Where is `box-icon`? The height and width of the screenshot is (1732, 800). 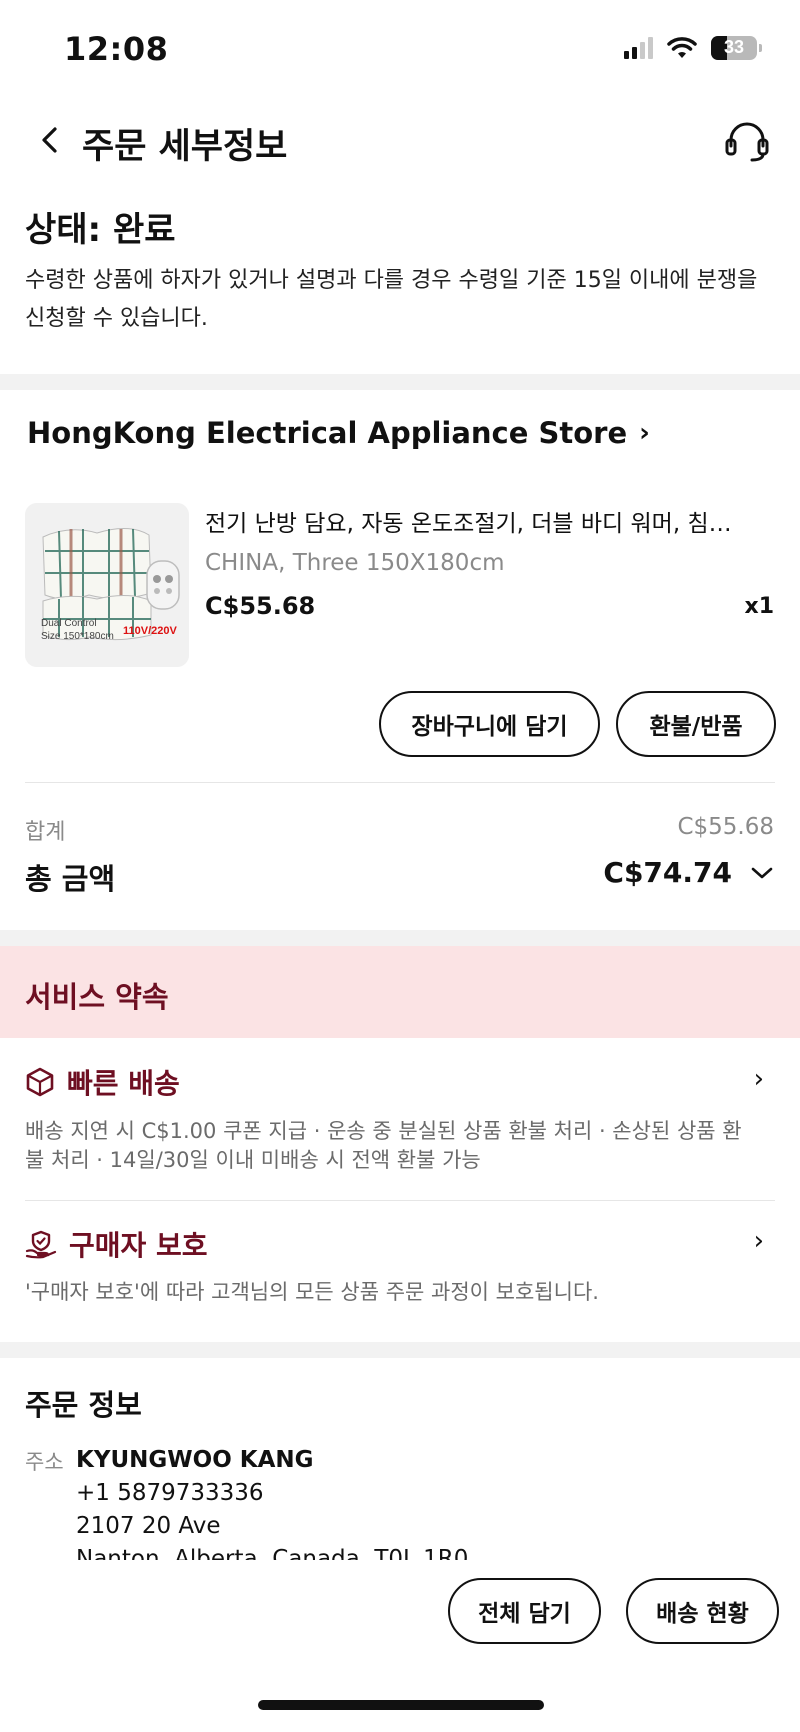 box-icon is located at coordinates (40, 1082).